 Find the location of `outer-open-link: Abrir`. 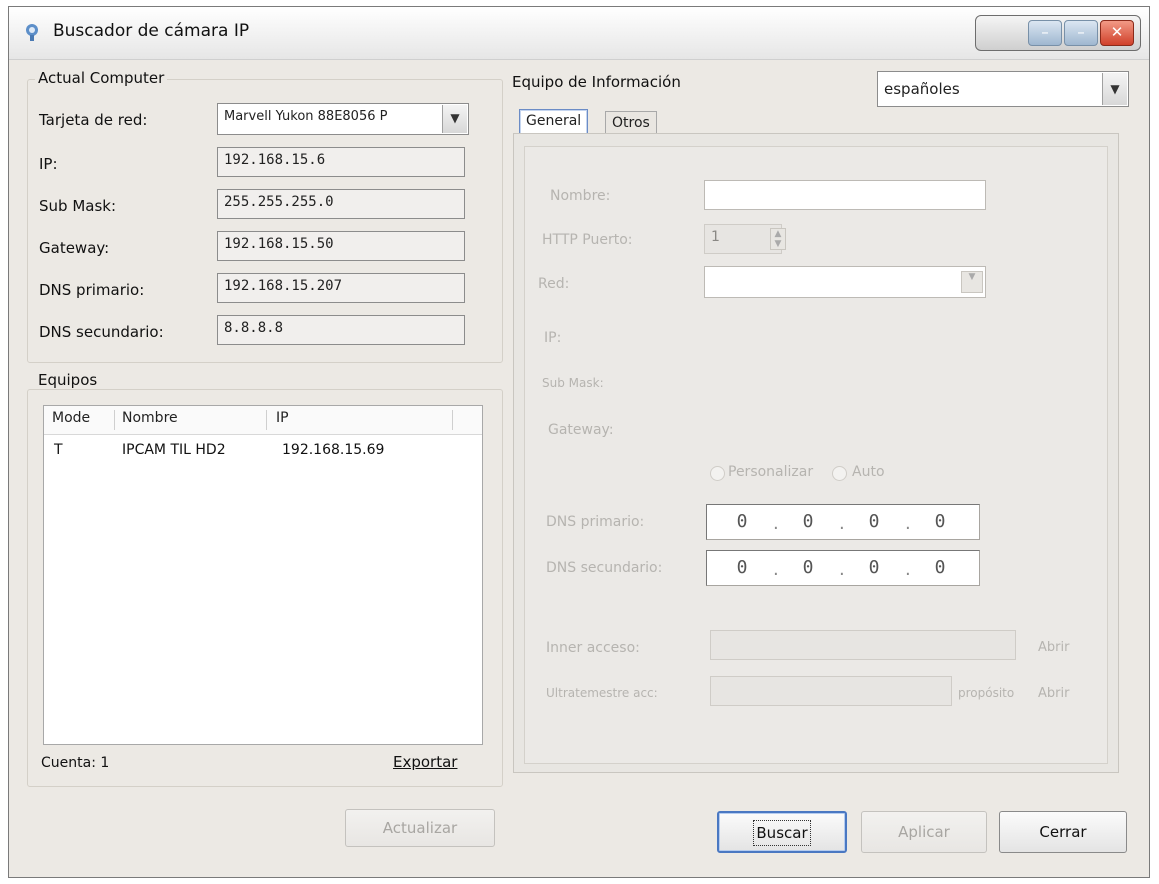

outer-open-link: Abrir is located at coordinates (1053, 693).